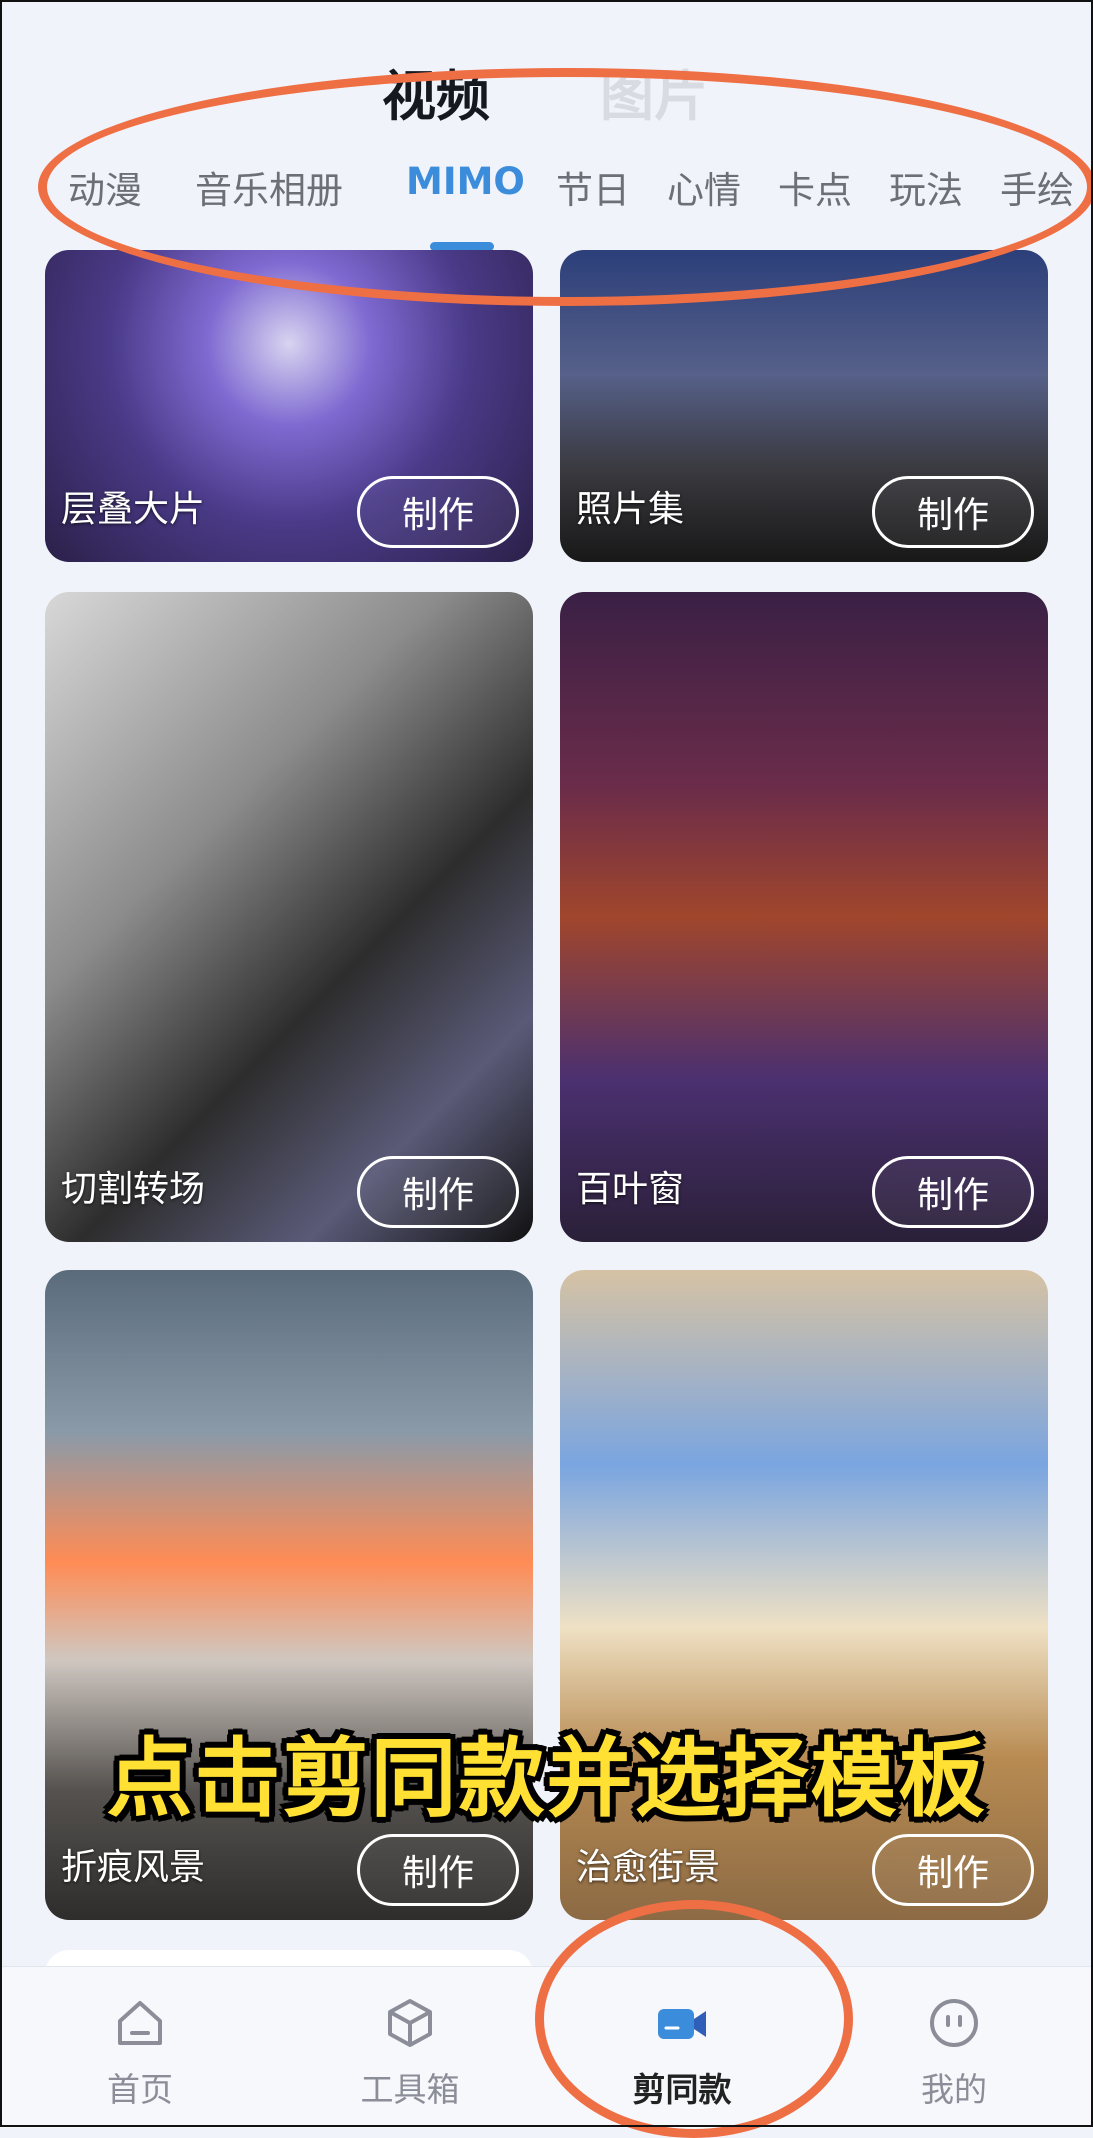  I want to click on template-card: 百叶窗 制作, so click(804, 917).